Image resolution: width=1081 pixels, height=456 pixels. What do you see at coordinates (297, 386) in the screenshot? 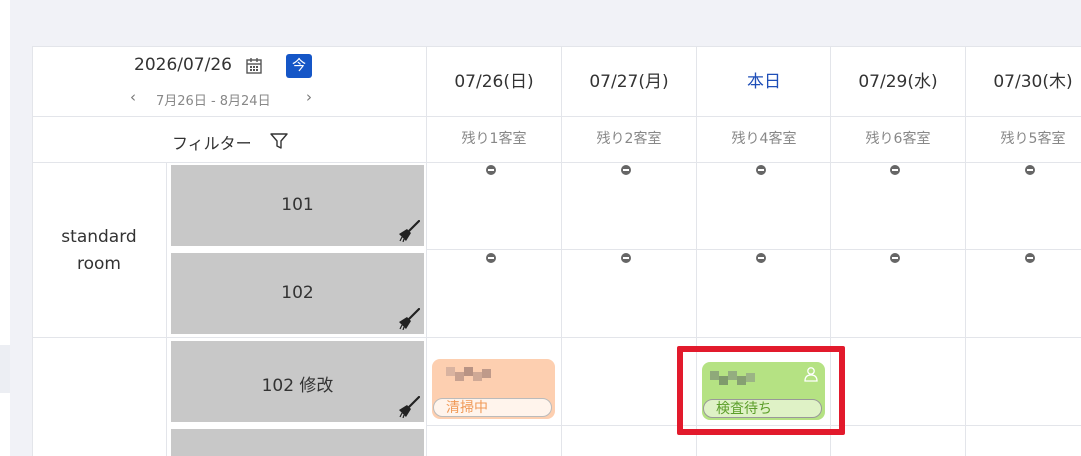
I see `room-number: 102 修改` at bounding box center [297, 386].